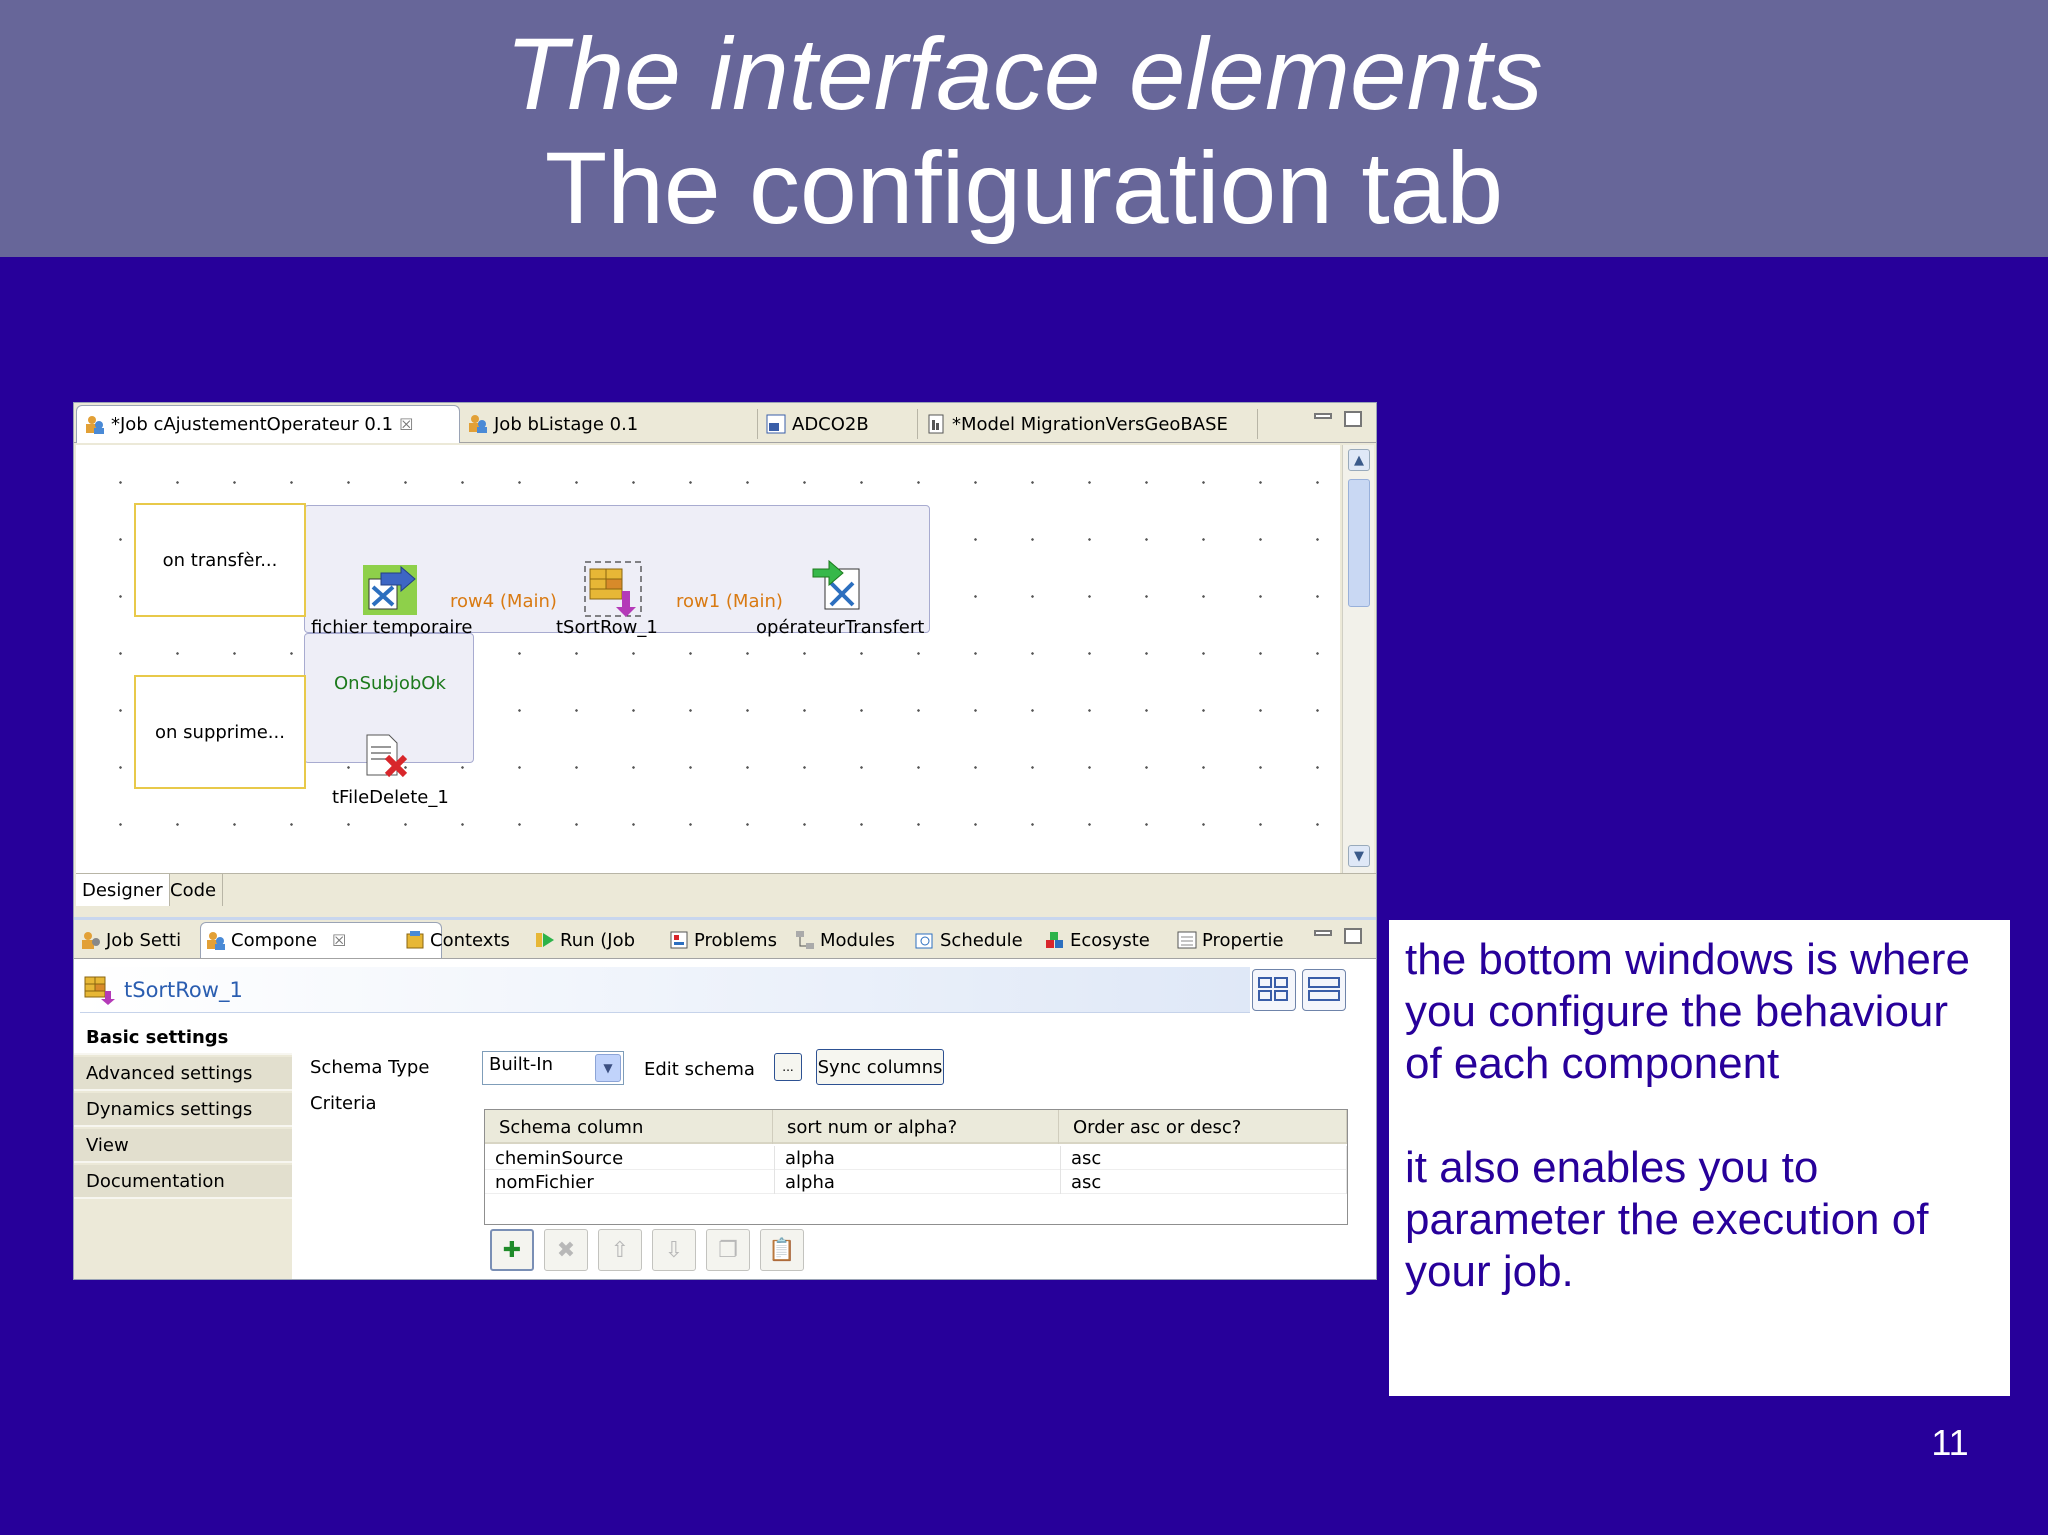 This screenshot has width=2048, height=1535. What do you see at coordinates (183, 1146) in the screenshot?
I see `sidebar-item-view: View` at bounding box center [183, 1146].